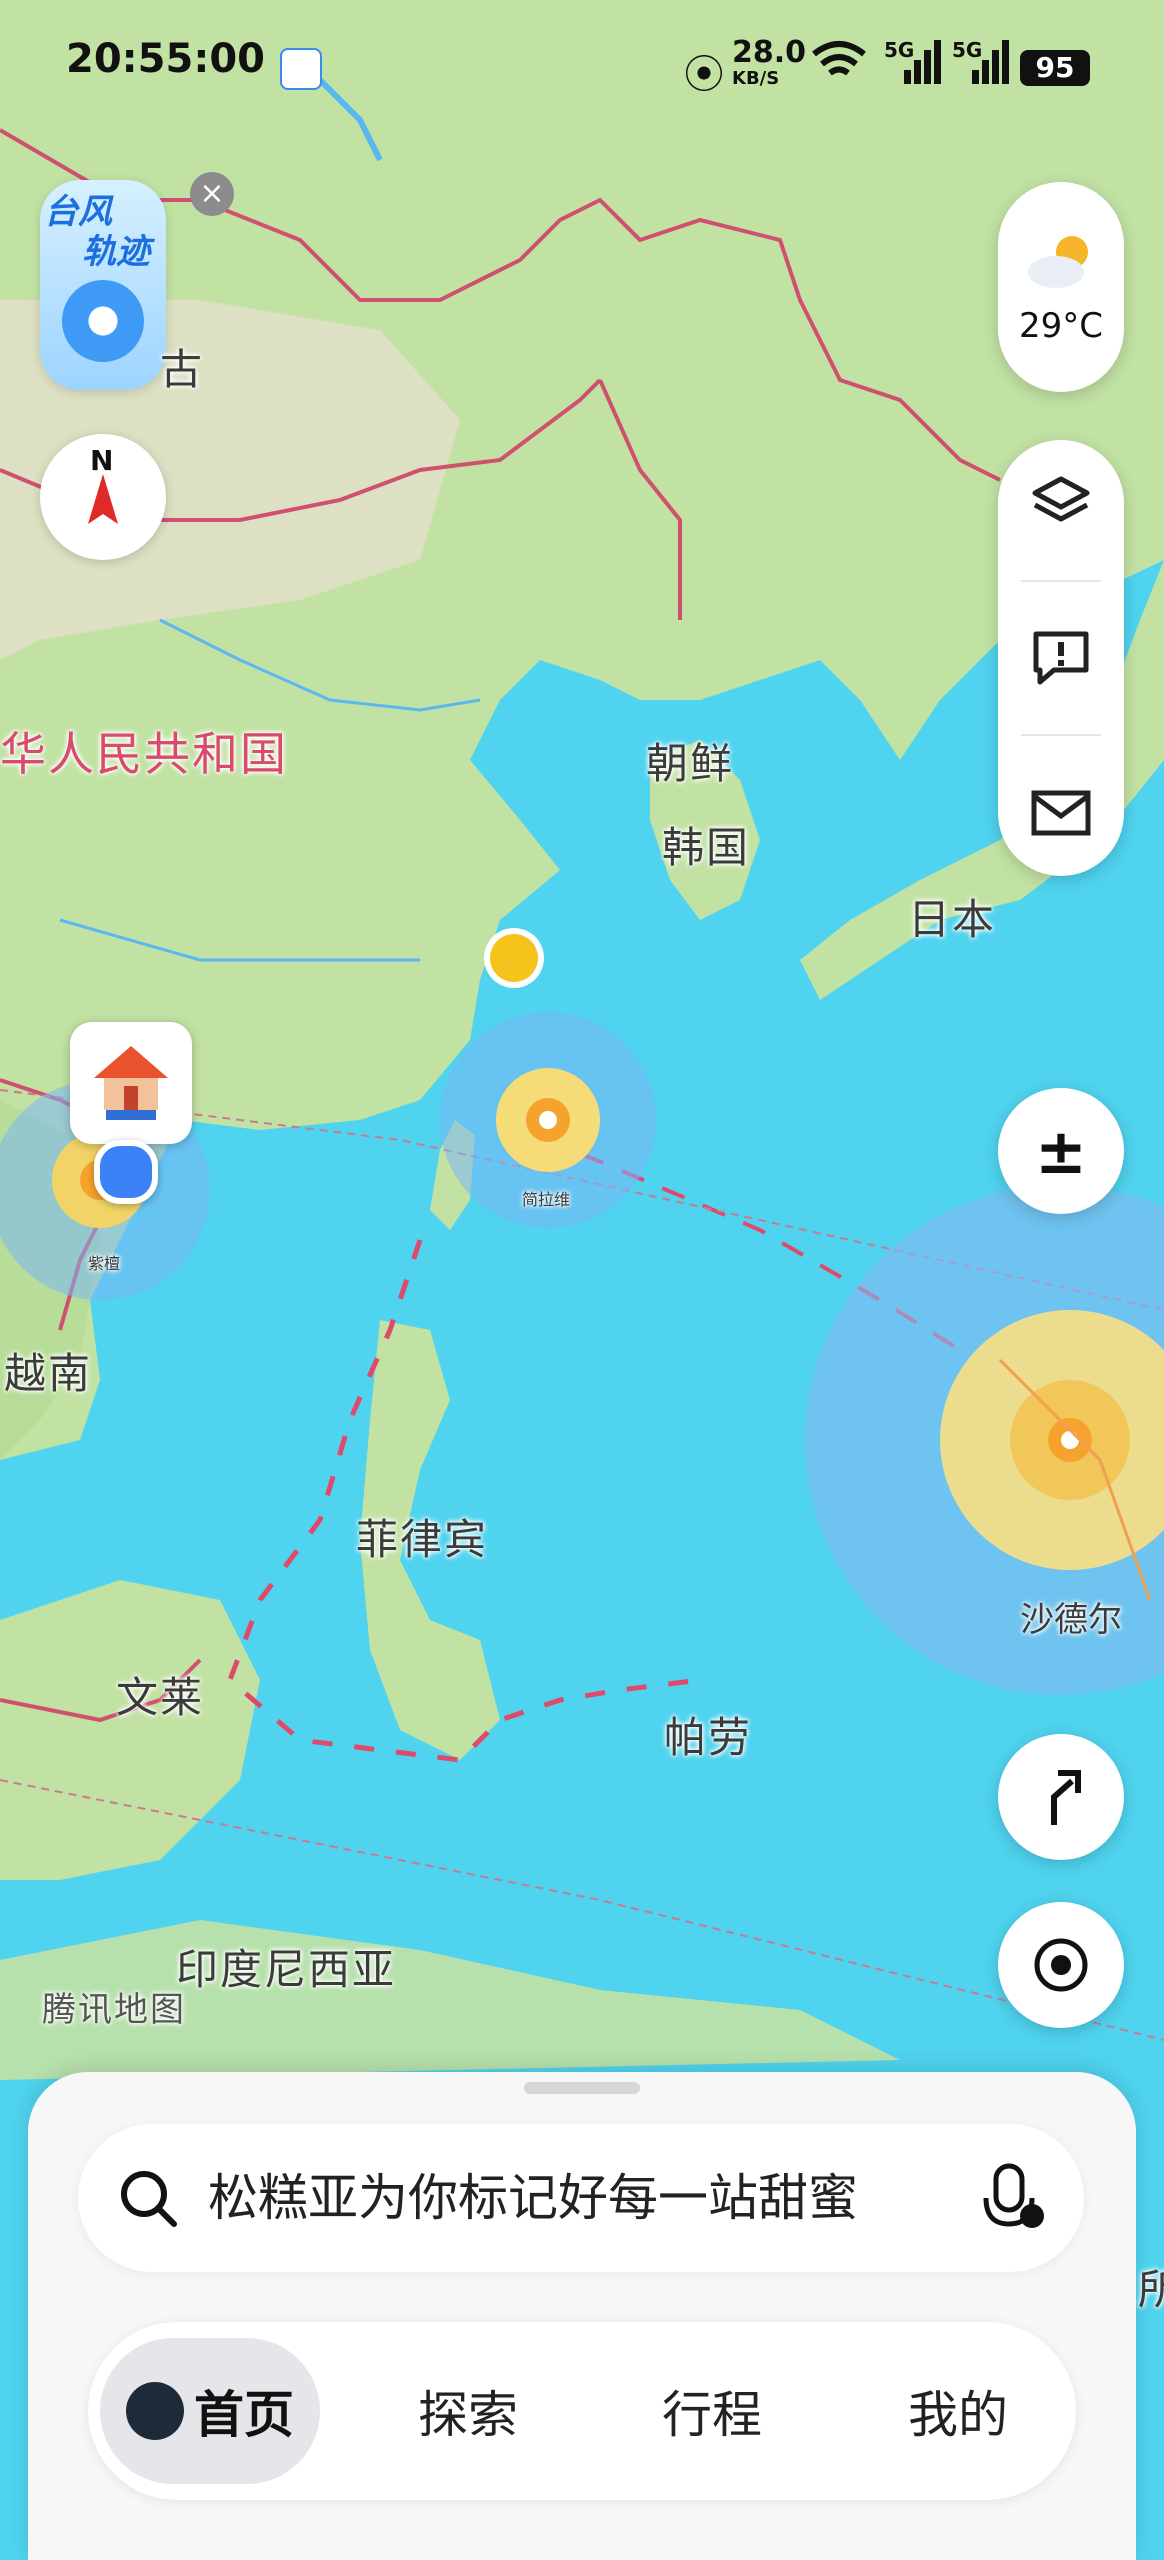 The image size is (1164, 2560). I want to click on feedback-button, so click(1061, 658).